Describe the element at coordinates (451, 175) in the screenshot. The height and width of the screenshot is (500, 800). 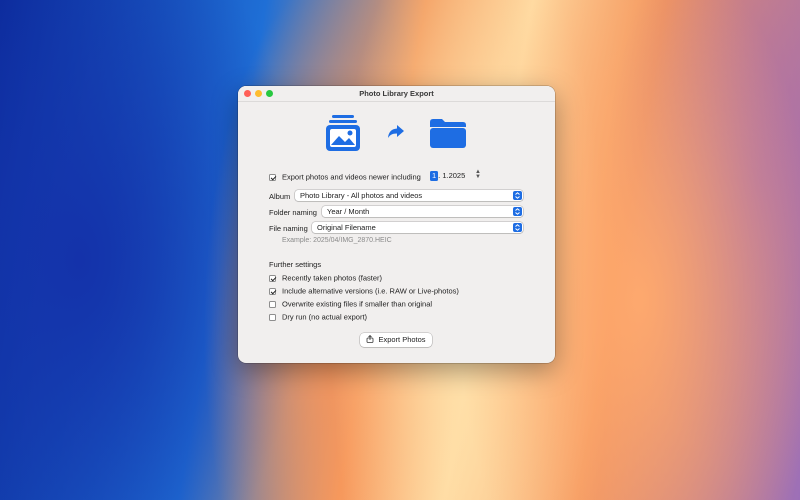
I see `date-rest: . 1.2025` at that location.